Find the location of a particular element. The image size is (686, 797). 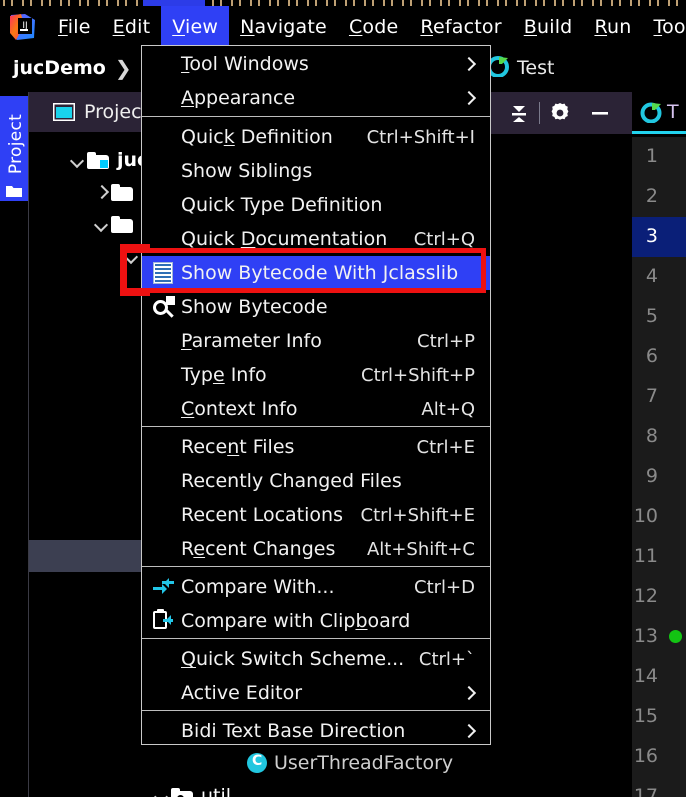

line-number-1: 1 is located at coordinates (651, 156).